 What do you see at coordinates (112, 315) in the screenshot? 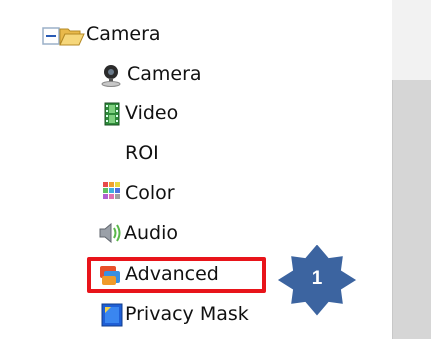
I see `privacy-mask-icon` at bounding box center [112, 315].